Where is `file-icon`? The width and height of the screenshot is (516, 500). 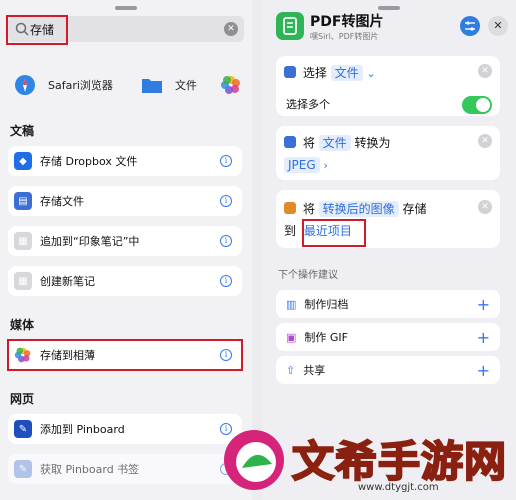 file-icon is located at coordinates (290, 72).